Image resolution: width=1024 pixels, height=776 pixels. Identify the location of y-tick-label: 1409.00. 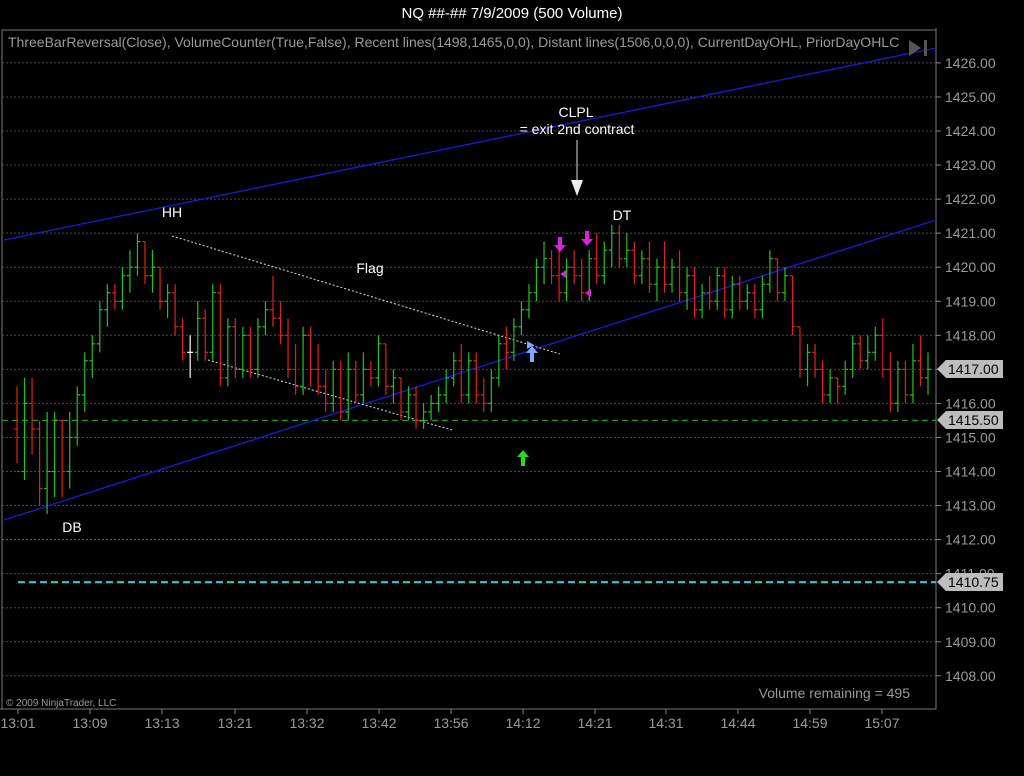
(970, 642).